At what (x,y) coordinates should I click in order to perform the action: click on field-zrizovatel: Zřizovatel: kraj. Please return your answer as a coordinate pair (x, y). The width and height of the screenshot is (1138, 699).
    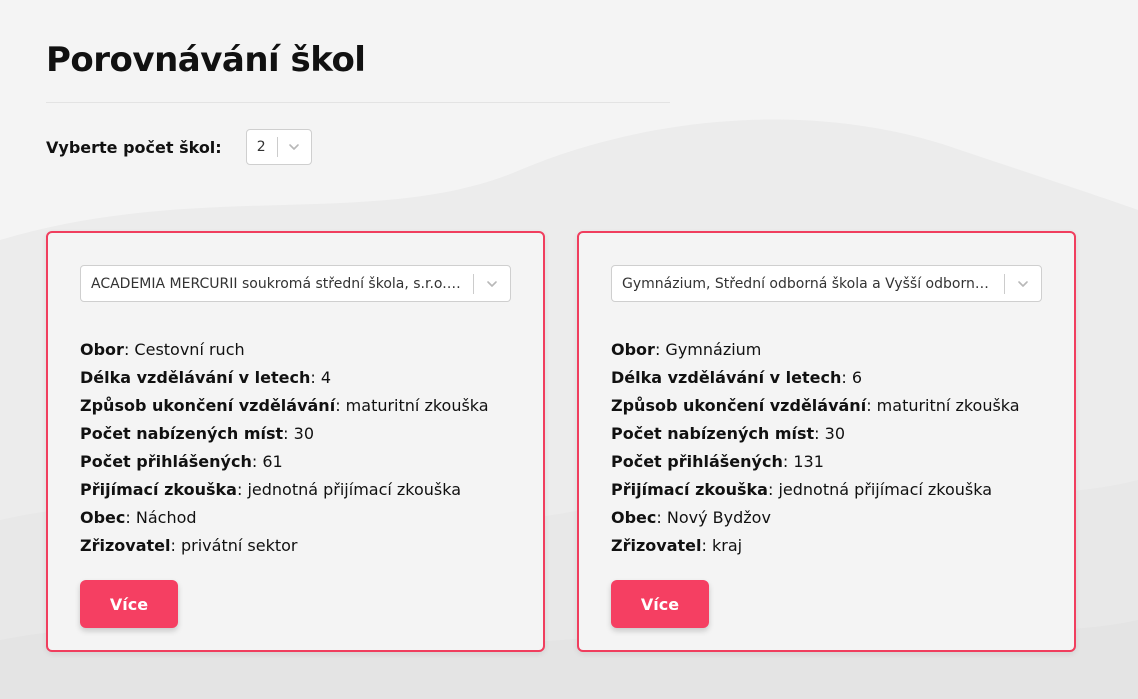
    Looking at the image, I should click on (677, 545).